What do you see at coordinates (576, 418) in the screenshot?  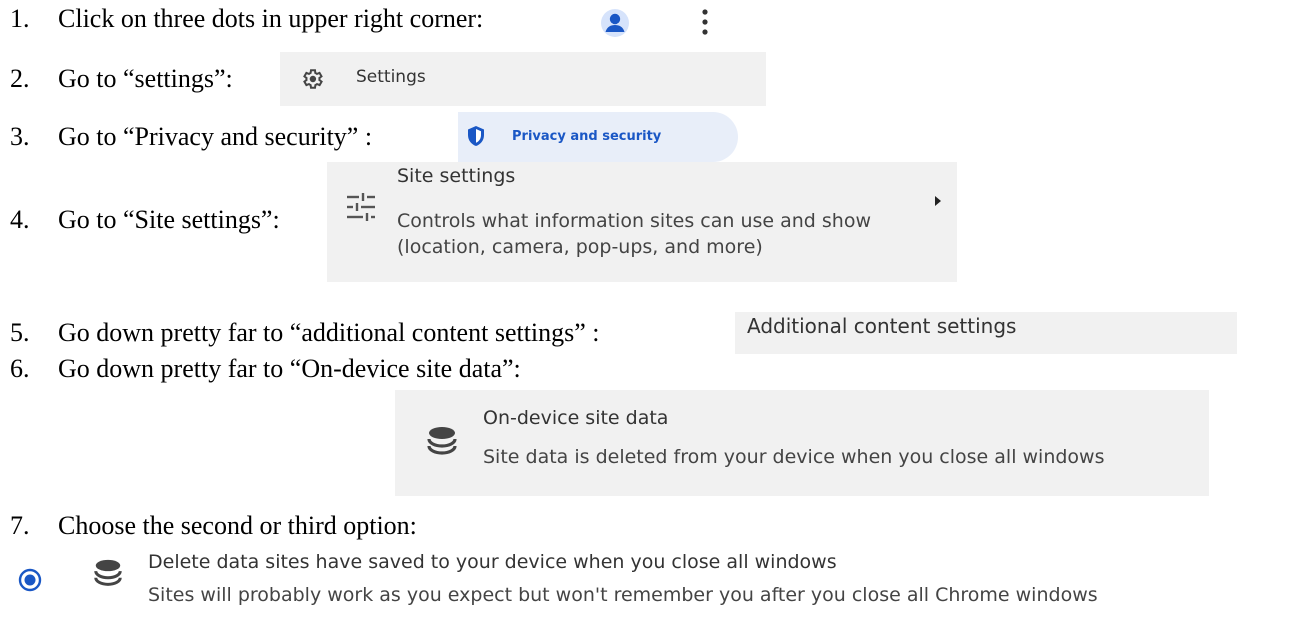 I see `on-device-site-data-title: On-device site data` at bounding box center [576, 418].